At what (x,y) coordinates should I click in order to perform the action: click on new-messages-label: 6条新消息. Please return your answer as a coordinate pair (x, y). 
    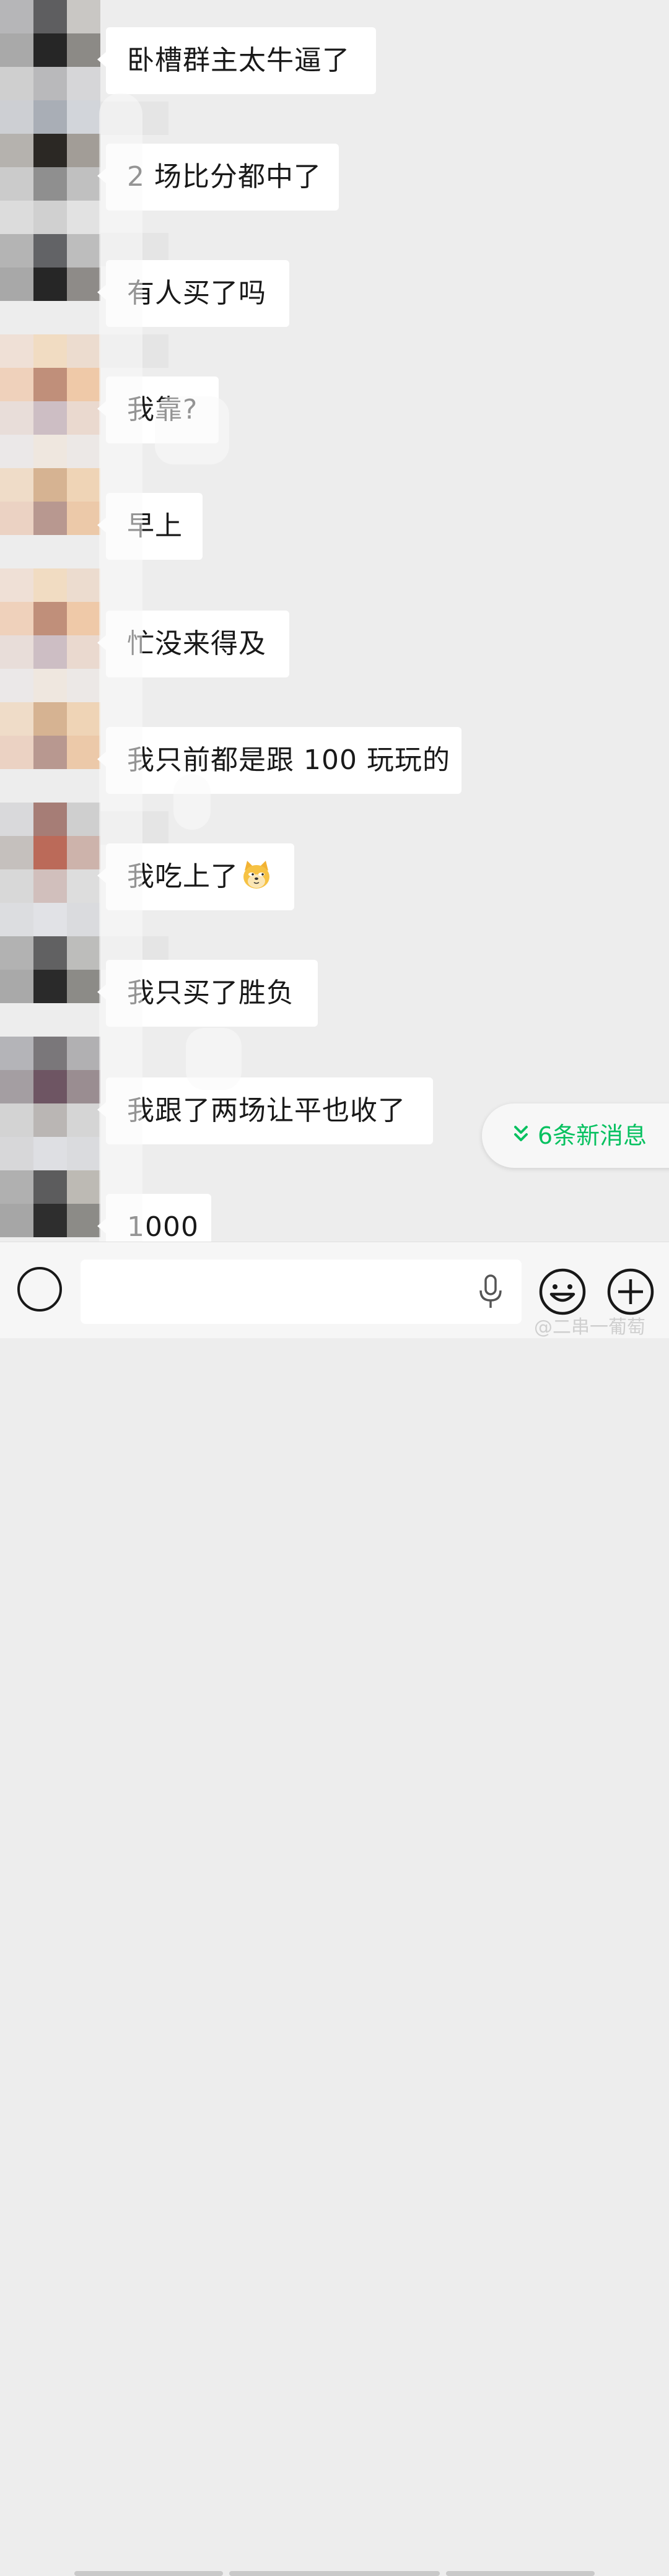
    Looking at the image, I should click on (592, 1135).